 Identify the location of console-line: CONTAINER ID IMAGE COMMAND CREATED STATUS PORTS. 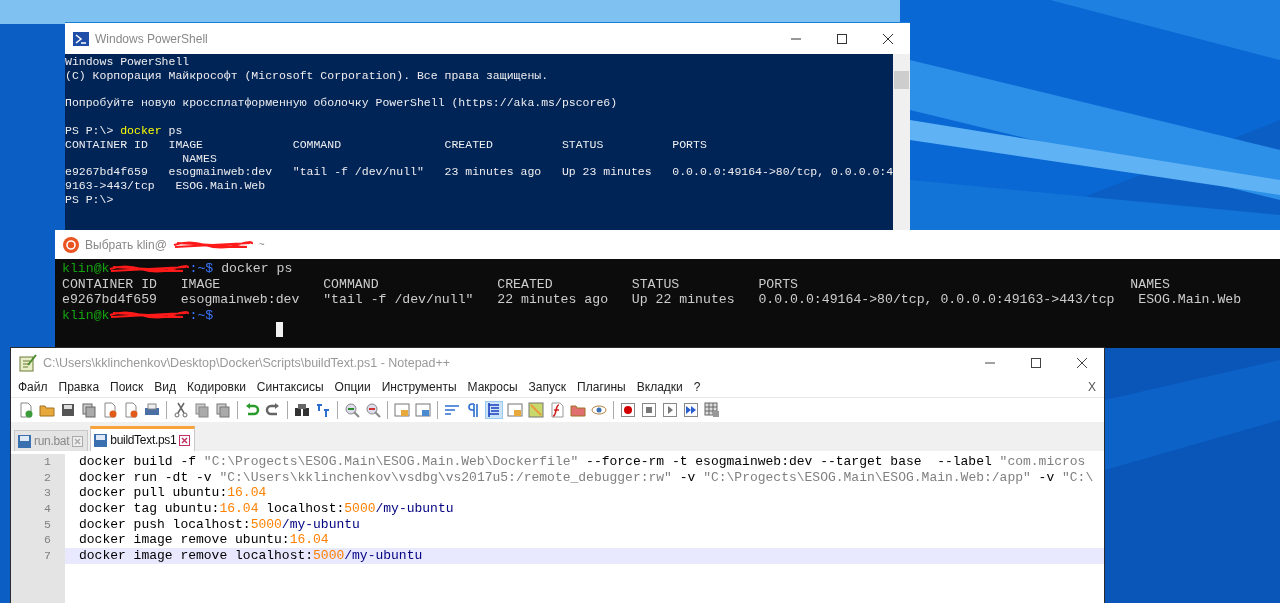
(386, 144).